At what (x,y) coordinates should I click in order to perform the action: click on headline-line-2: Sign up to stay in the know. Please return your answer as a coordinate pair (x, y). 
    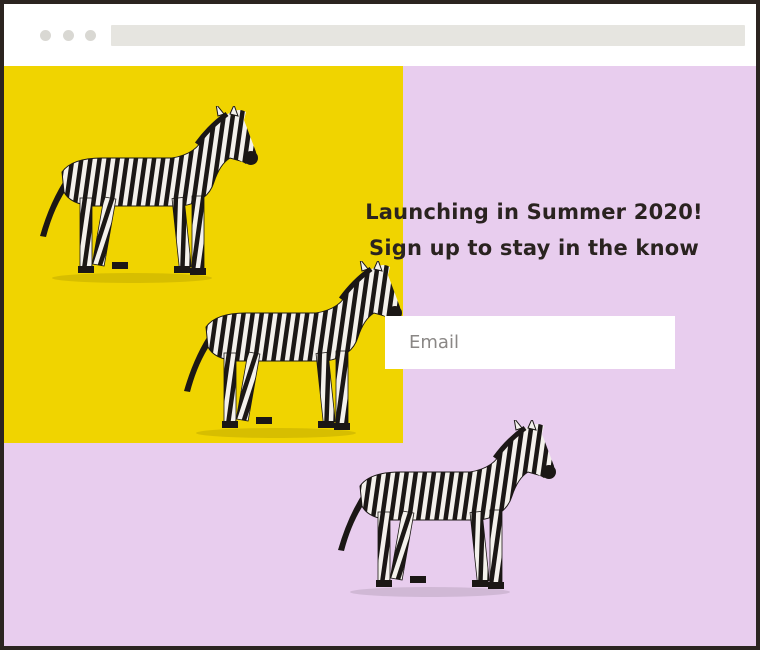
    Looking at the image, I should click on (534, 248).